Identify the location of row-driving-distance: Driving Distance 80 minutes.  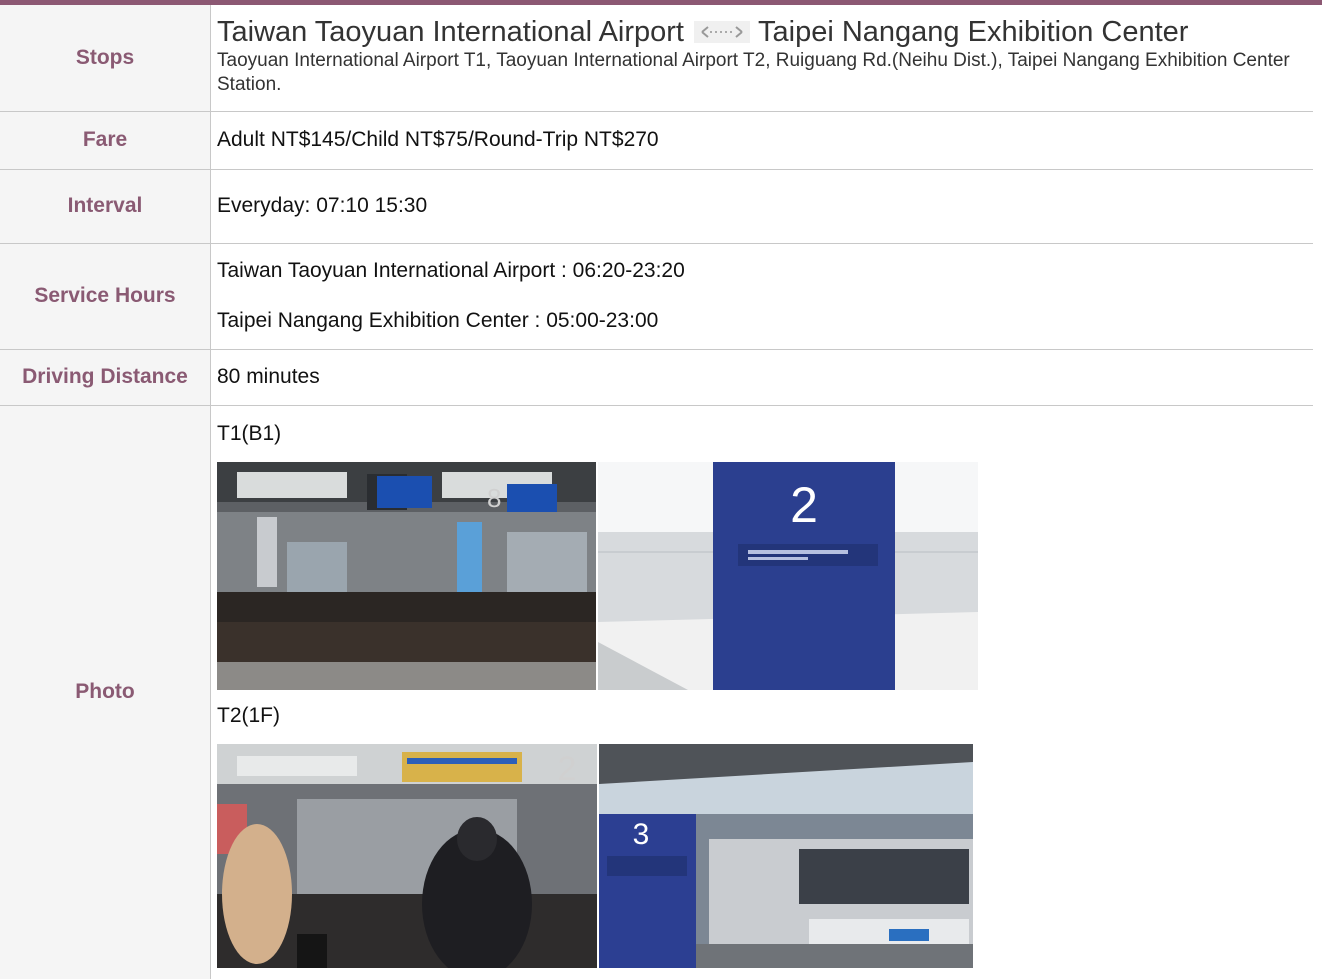
(656, 377).